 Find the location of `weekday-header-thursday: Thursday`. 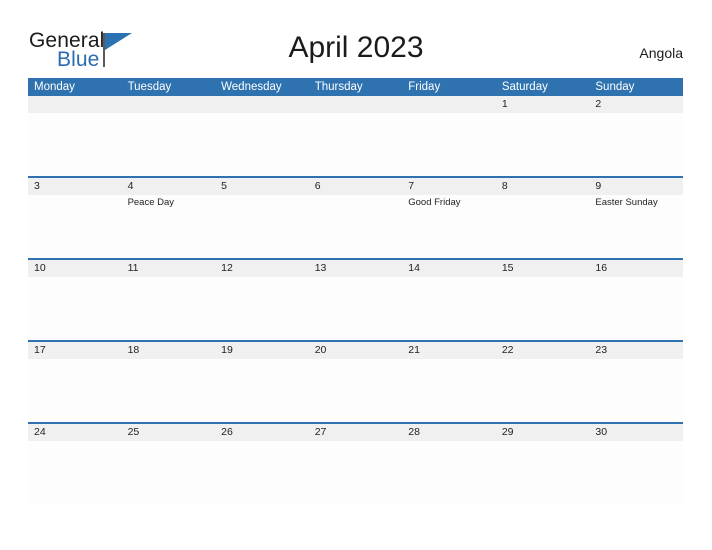

weekday-header-thursday: Thursday is located at coordinates (338, 87).